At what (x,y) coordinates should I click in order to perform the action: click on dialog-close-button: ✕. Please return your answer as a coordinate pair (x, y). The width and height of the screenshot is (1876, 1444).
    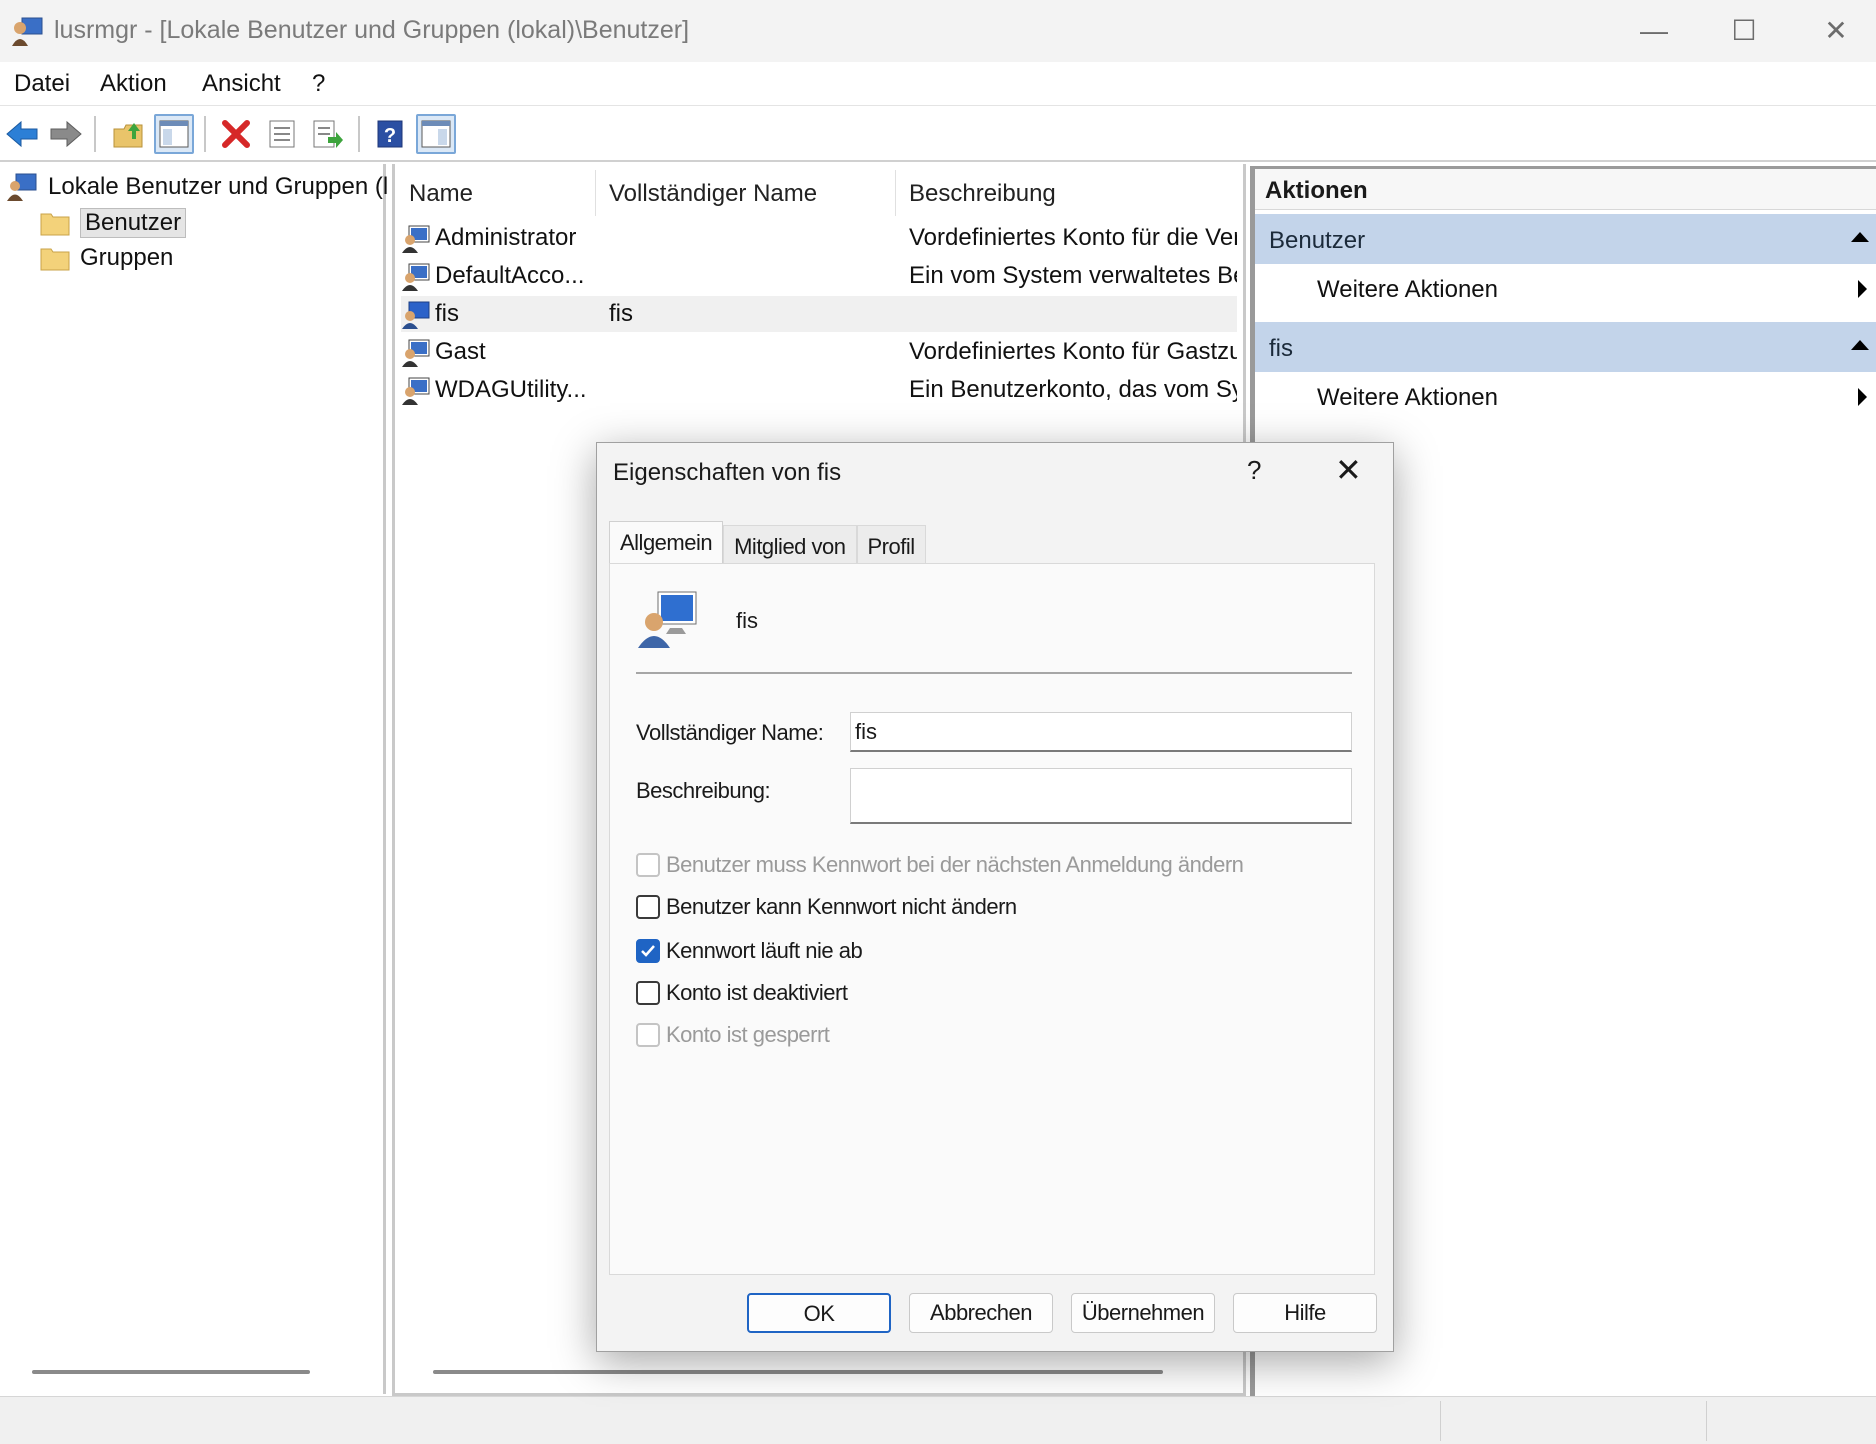
    Looking at the image, I should click on (1348, 470).